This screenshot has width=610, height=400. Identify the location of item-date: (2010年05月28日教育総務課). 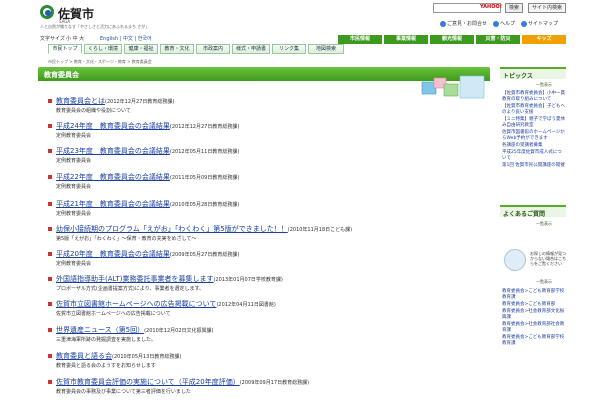
(204, 205).